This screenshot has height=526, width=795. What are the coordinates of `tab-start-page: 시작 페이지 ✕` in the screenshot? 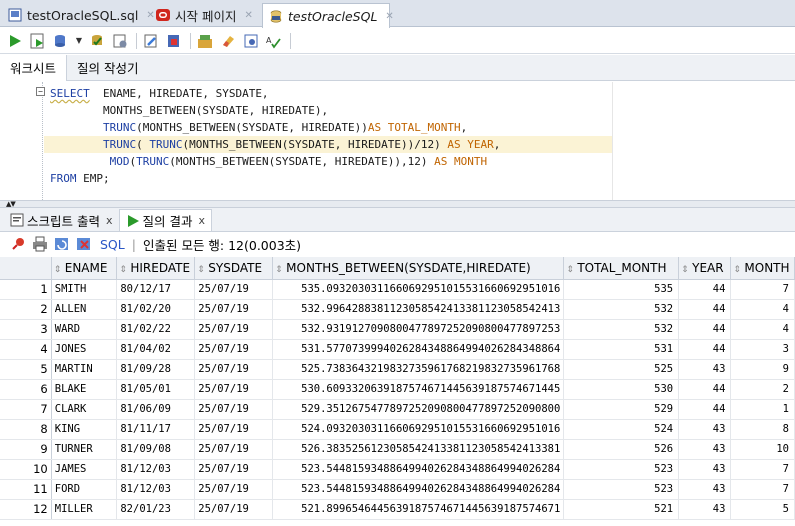 It's located at (205, 15).